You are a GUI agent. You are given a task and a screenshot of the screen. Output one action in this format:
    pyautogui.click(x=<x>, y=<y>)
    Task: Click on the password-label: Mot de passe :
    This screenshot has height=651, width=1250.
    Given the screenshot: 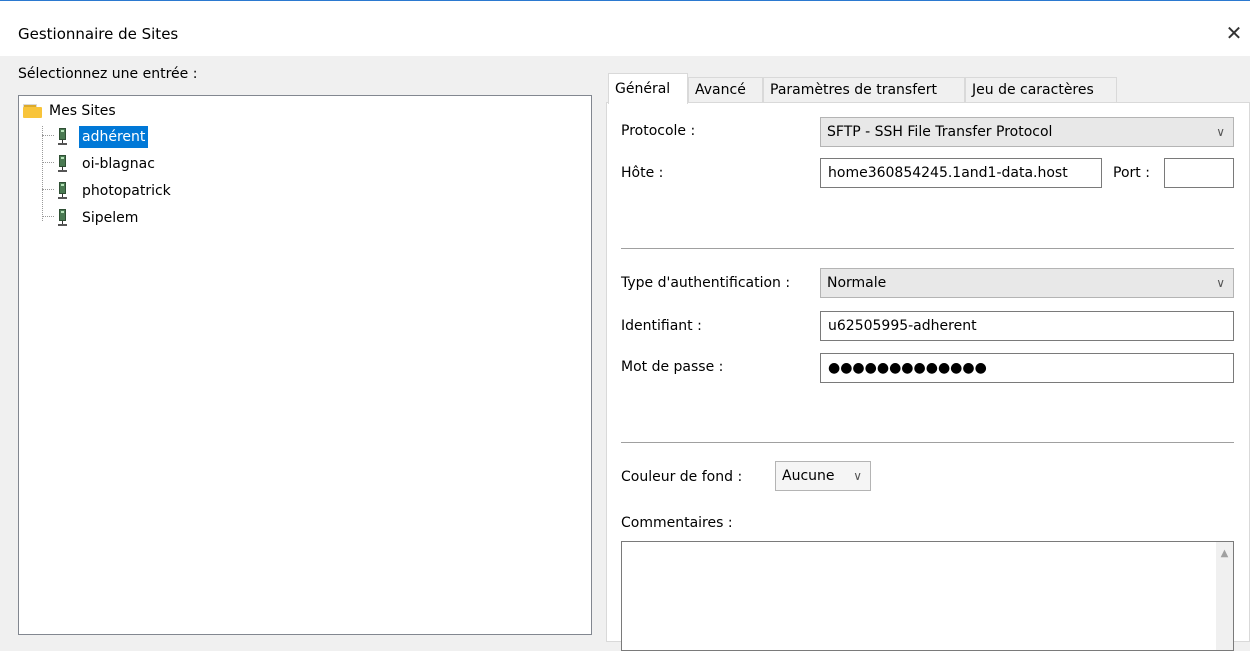 What is the action you would take?
    pyautogui.click(x=672, y=367)
    